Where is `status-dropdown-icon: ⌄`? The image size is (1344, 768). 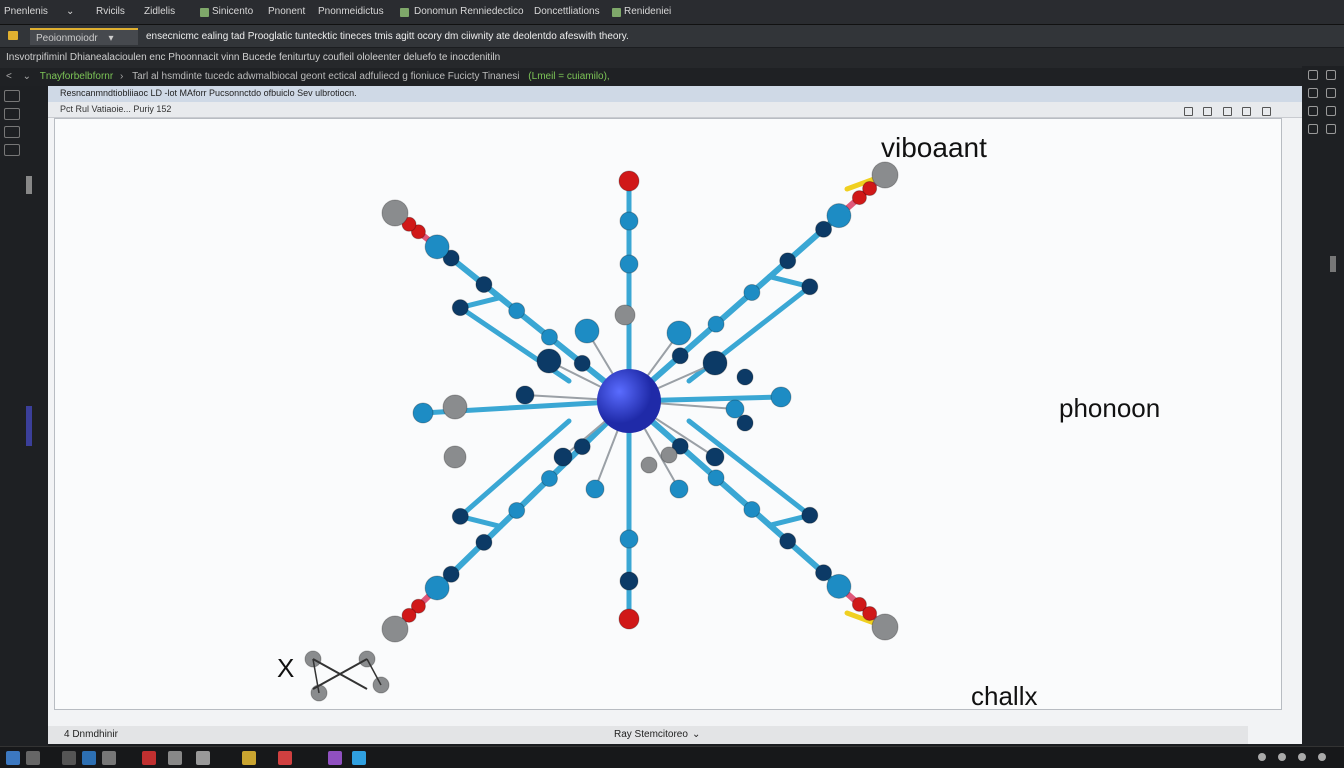 status-dropdown-icon: ⌄ is located at coordinates (696, 734).